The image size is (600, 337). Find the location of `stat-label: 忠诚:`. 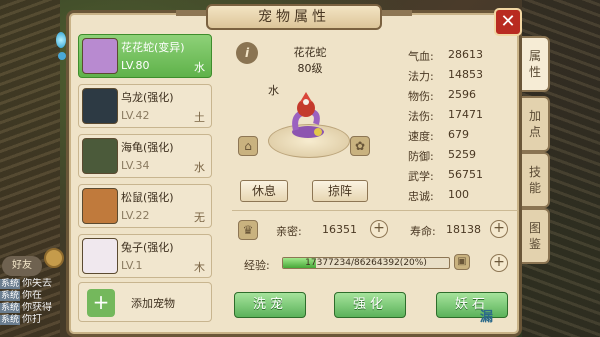

stat-label: 忠诚: is located at coordinates (421, 196).